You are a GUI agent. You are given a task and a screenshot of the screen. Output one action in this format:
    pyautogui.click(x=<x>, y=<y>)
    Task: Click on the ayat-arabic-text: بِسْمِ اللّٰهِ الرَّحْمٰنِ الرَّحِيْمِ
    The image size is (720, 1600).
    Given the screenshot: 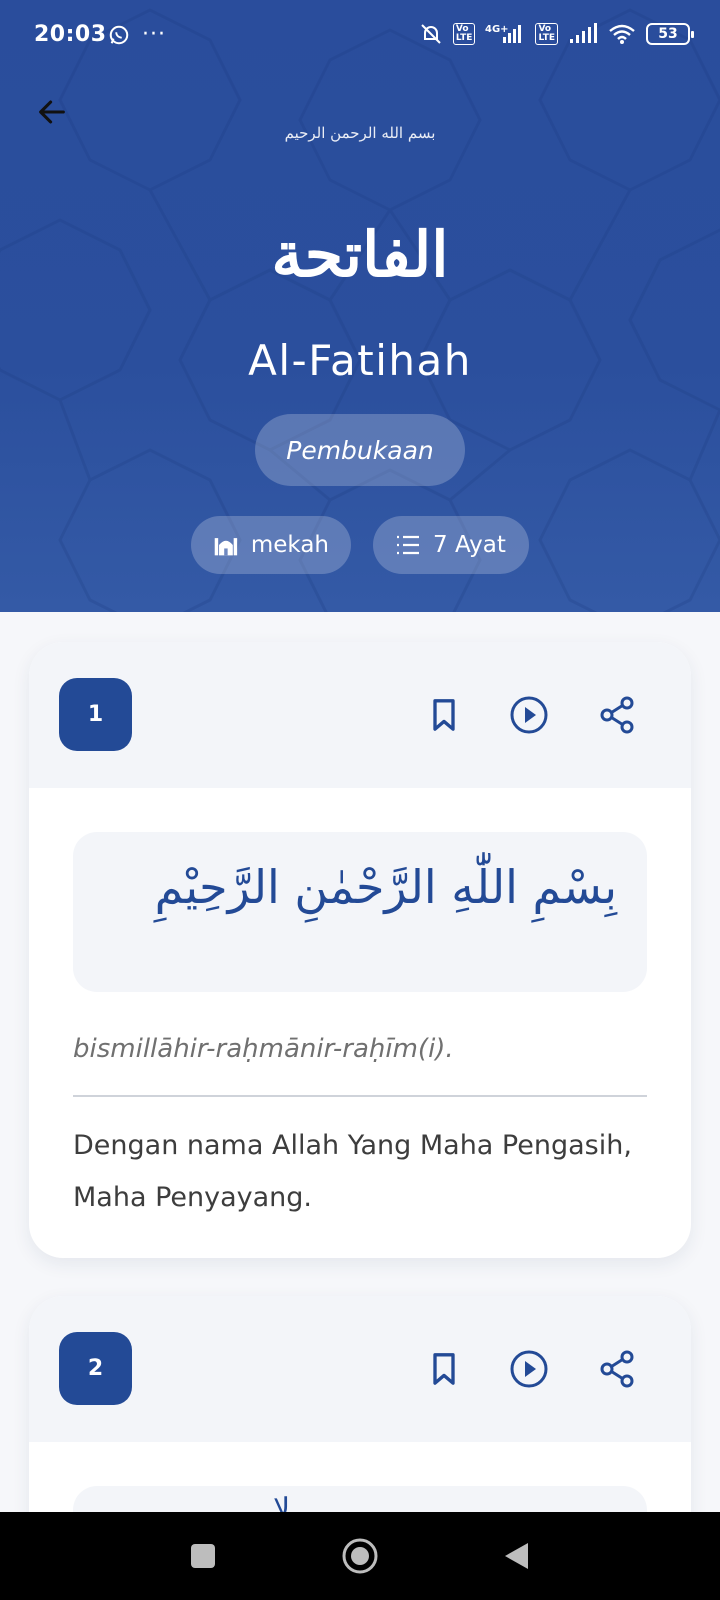 What is the action you would take?
    pyautogui.click(x=360, y=912)
    